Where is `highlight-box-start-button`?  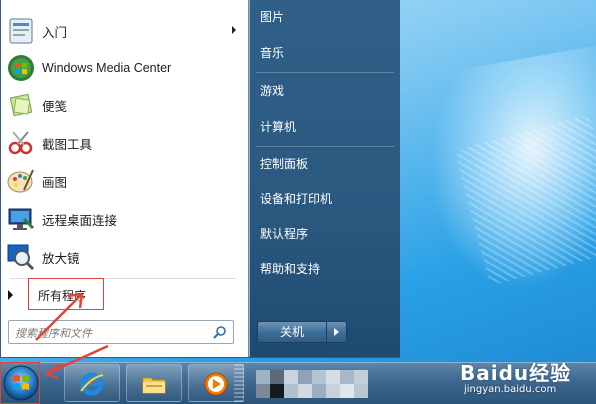 highlight-box-start-button is located at coordinates (20, 383).